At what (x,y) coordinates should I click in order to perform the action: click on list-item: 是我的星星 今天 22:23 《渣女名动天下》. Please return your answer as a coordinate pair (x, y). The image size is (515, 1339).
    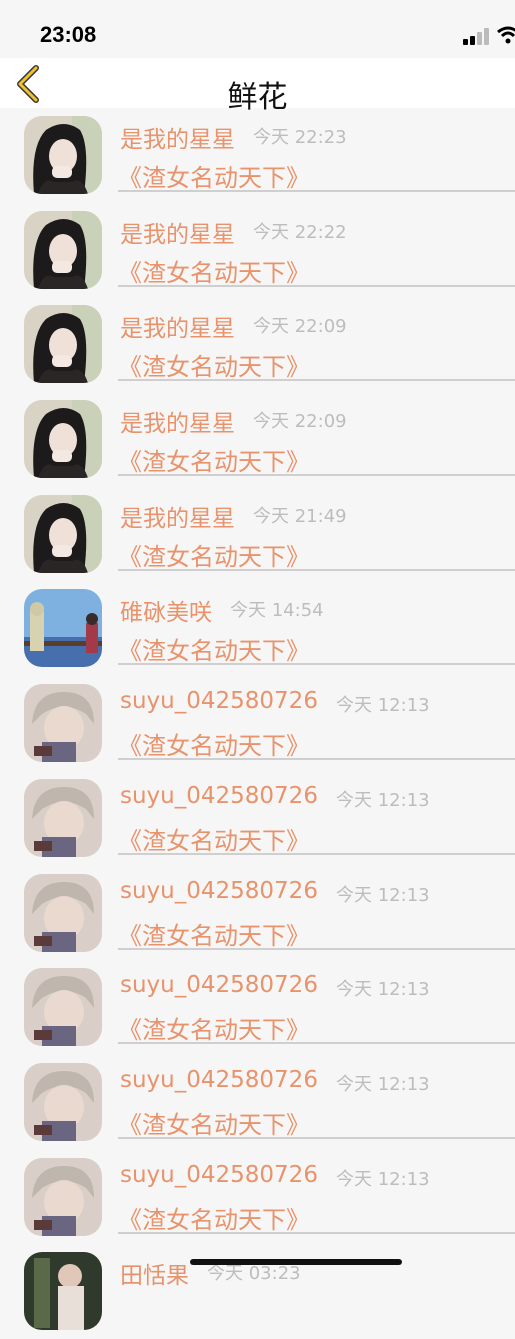
    Looking at the image, I should click on (257, 155).